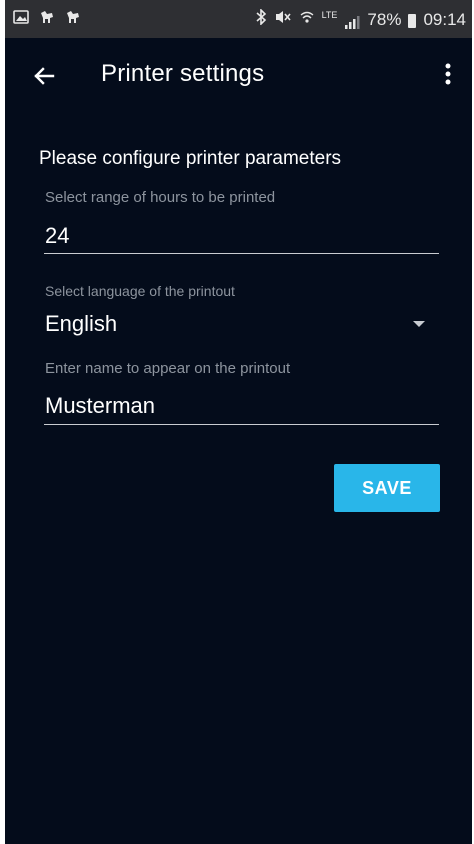 Image resolution: width=474 pixels, height=844 pixels. I want to click on status-bar: LTE 78% 09:14, so click(238, 19).